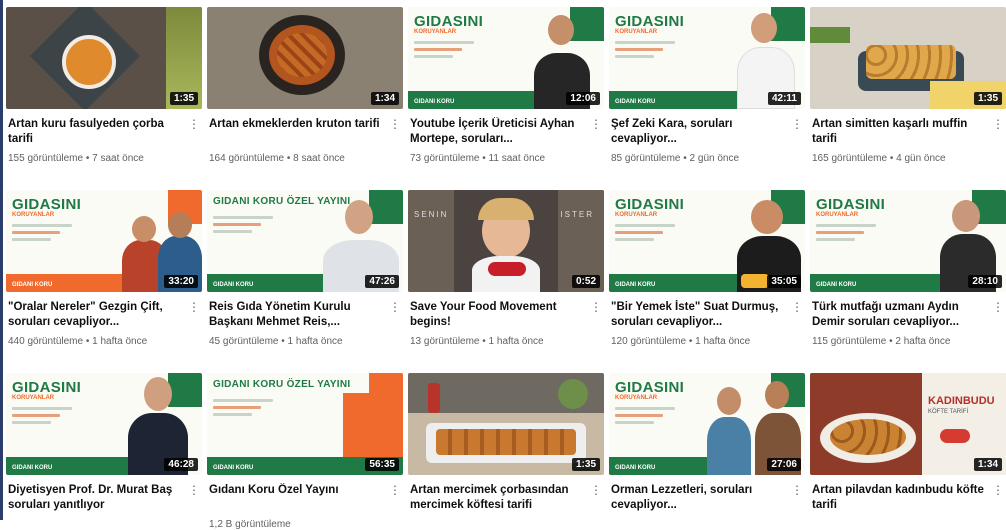 This screenshot has height=530, width=1006. I want to click on window-frame-edge, so click(1, 260).